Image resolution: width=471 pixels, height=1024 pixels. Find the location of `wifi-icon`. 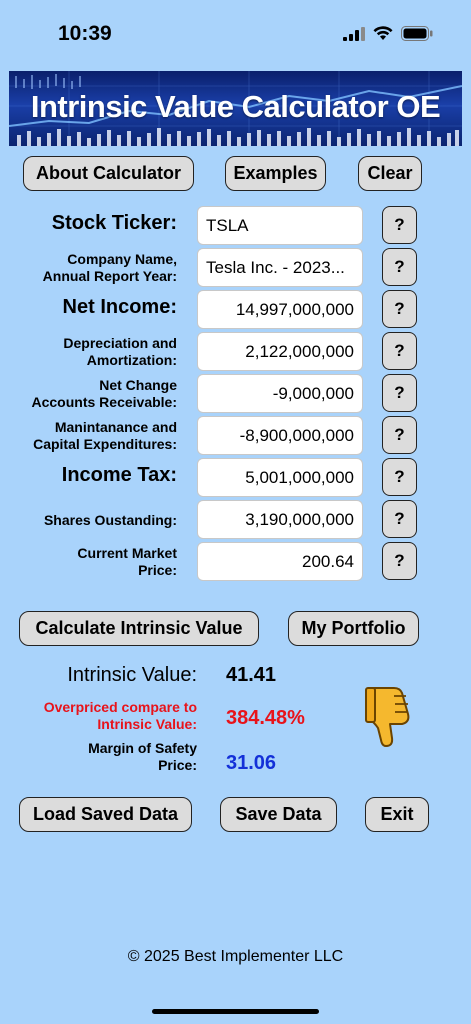

wifi-icon is located at coordinates (383, 33).